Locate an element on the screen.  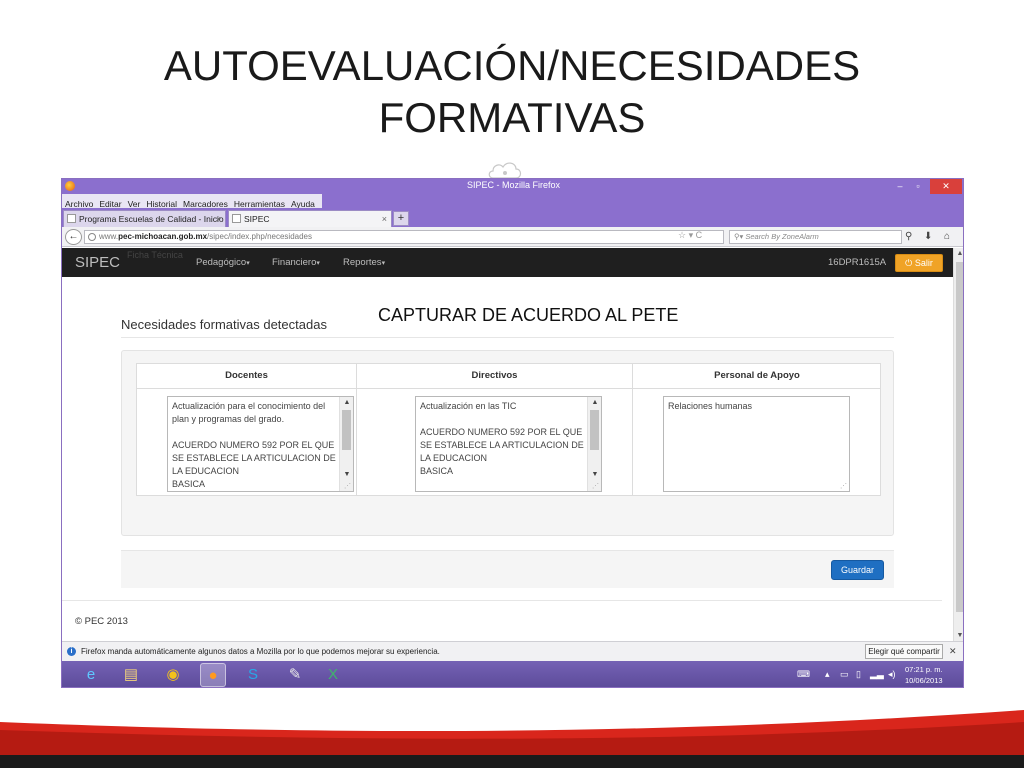
heading-divider is located at coordinates (507, 337).